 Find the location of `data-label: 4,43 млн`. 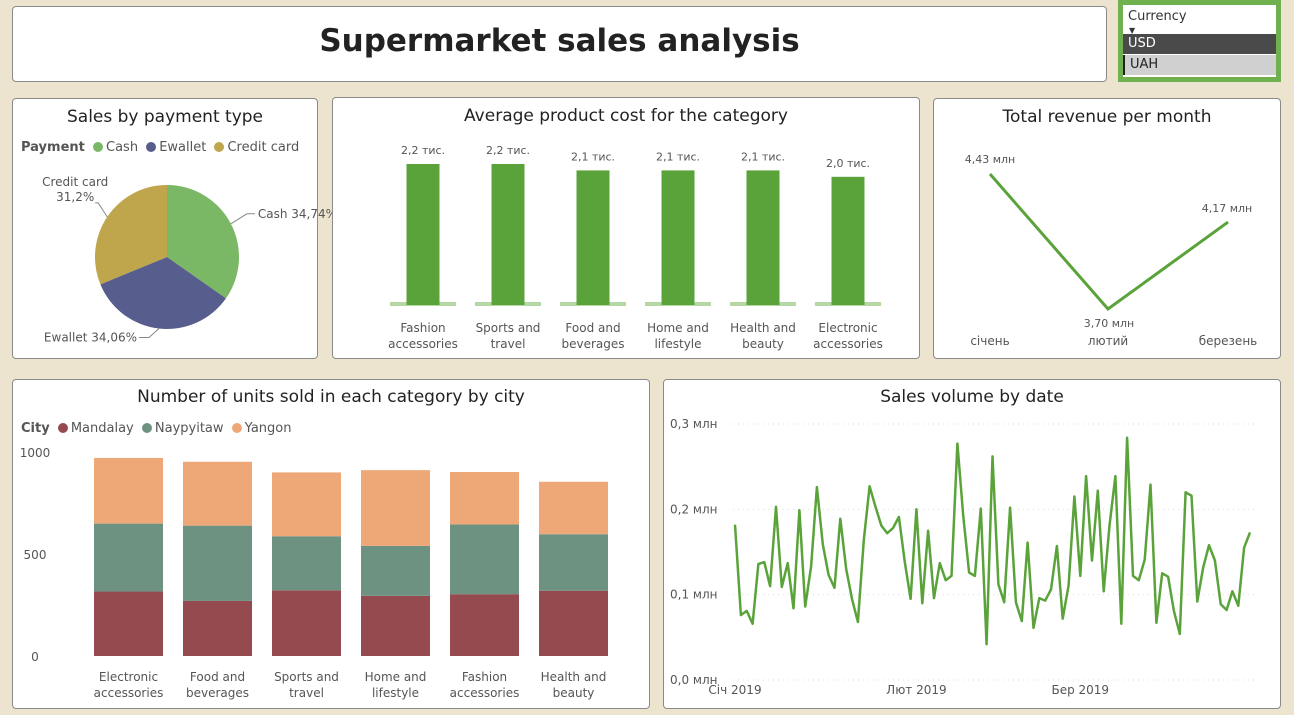

data-label: 4,43 млн is located at coordinates (990, 159).